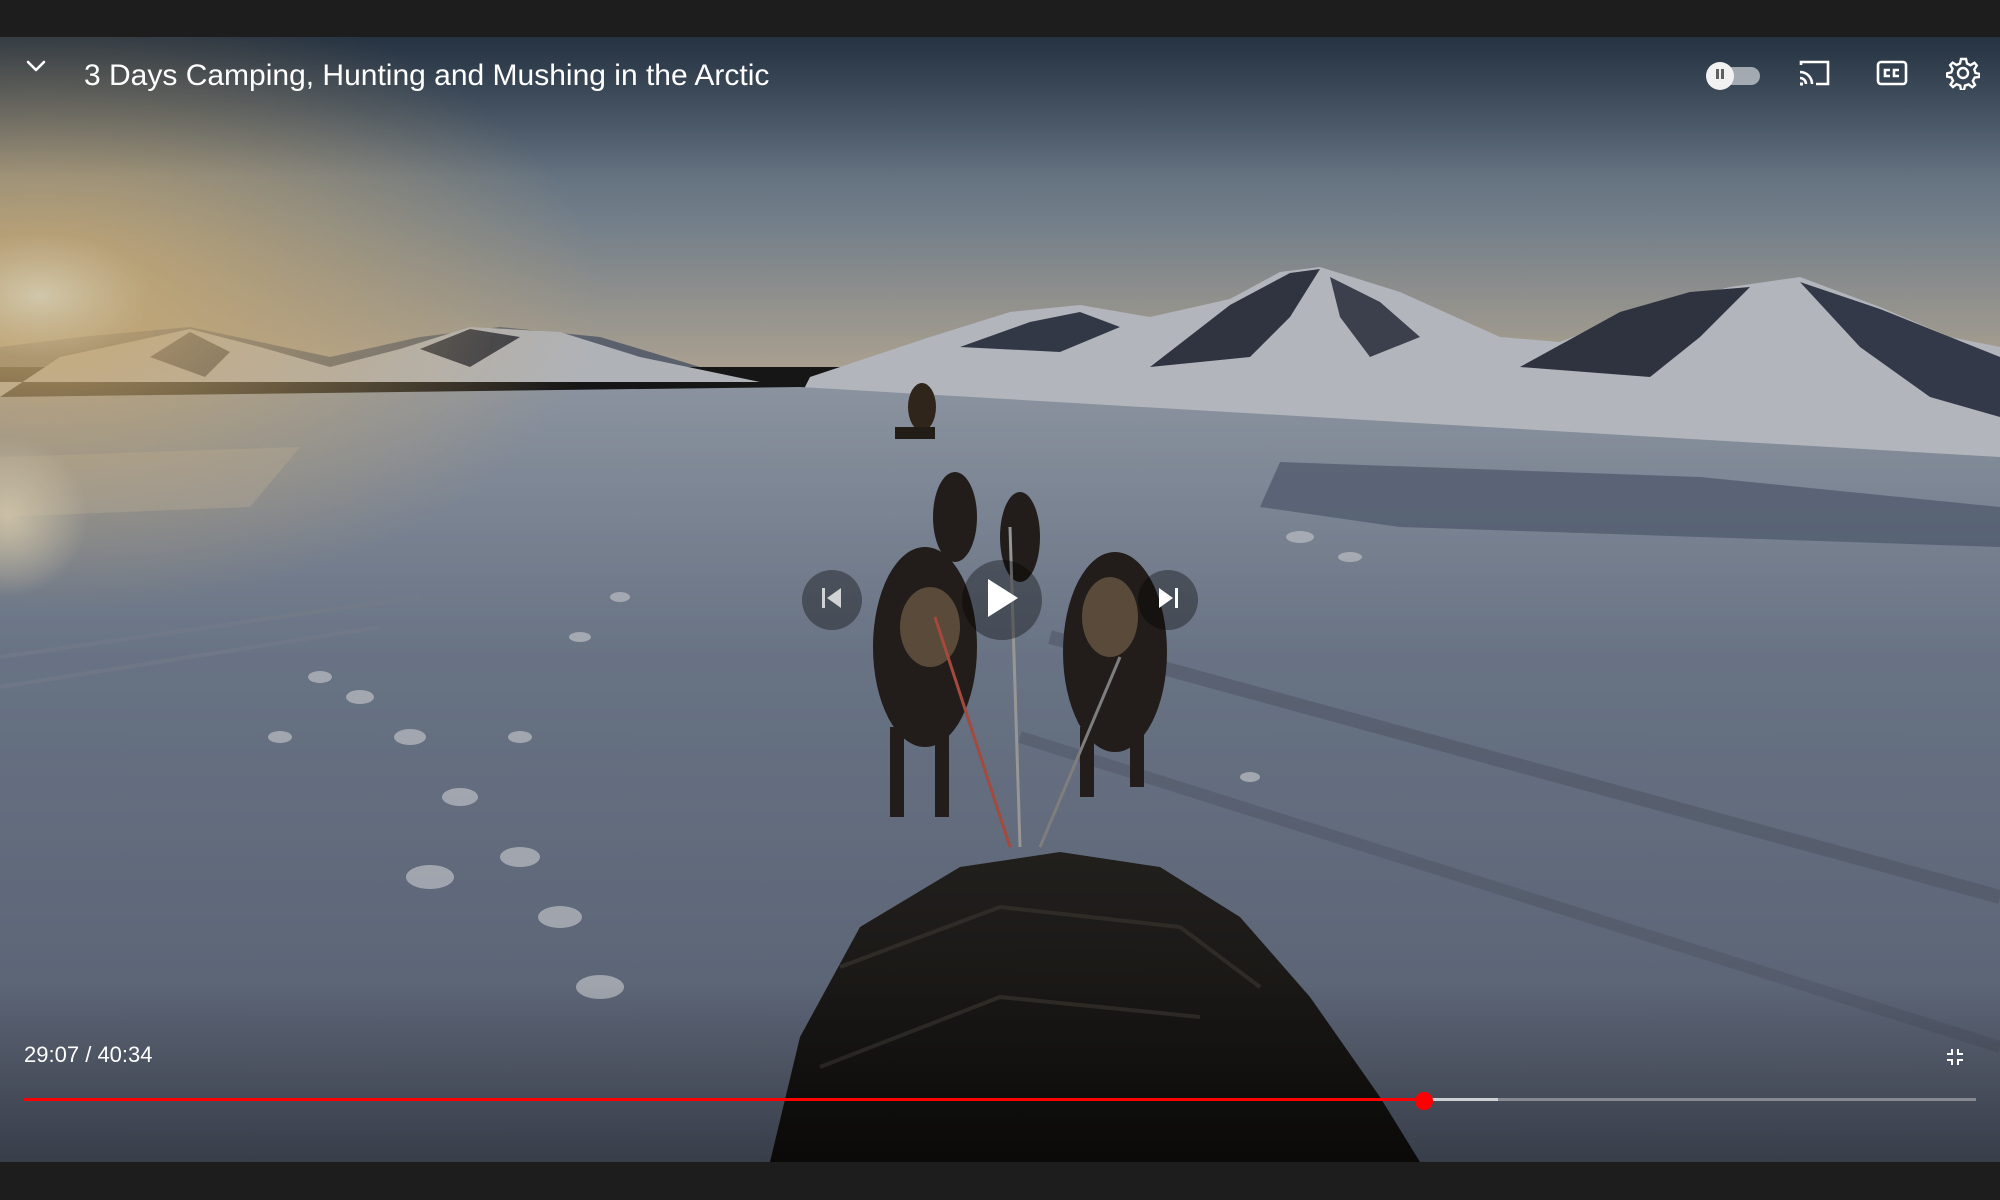 The image size is (2000, 1200). I want to click on current-time: 29:07, so click(52, 1054).